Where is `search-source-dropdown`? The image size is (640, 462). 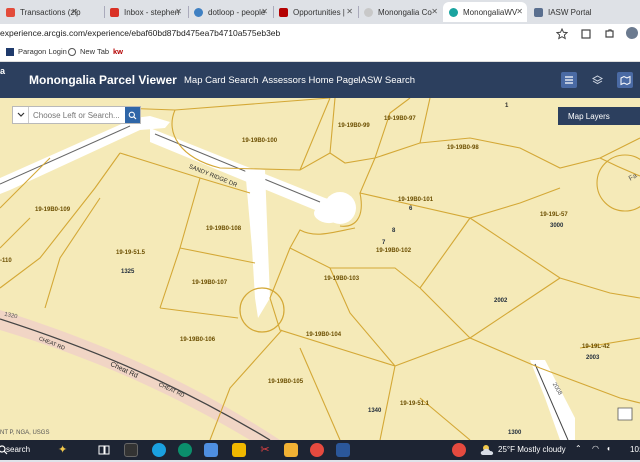
search-source-dropdown is located at coordinates (21, 115).